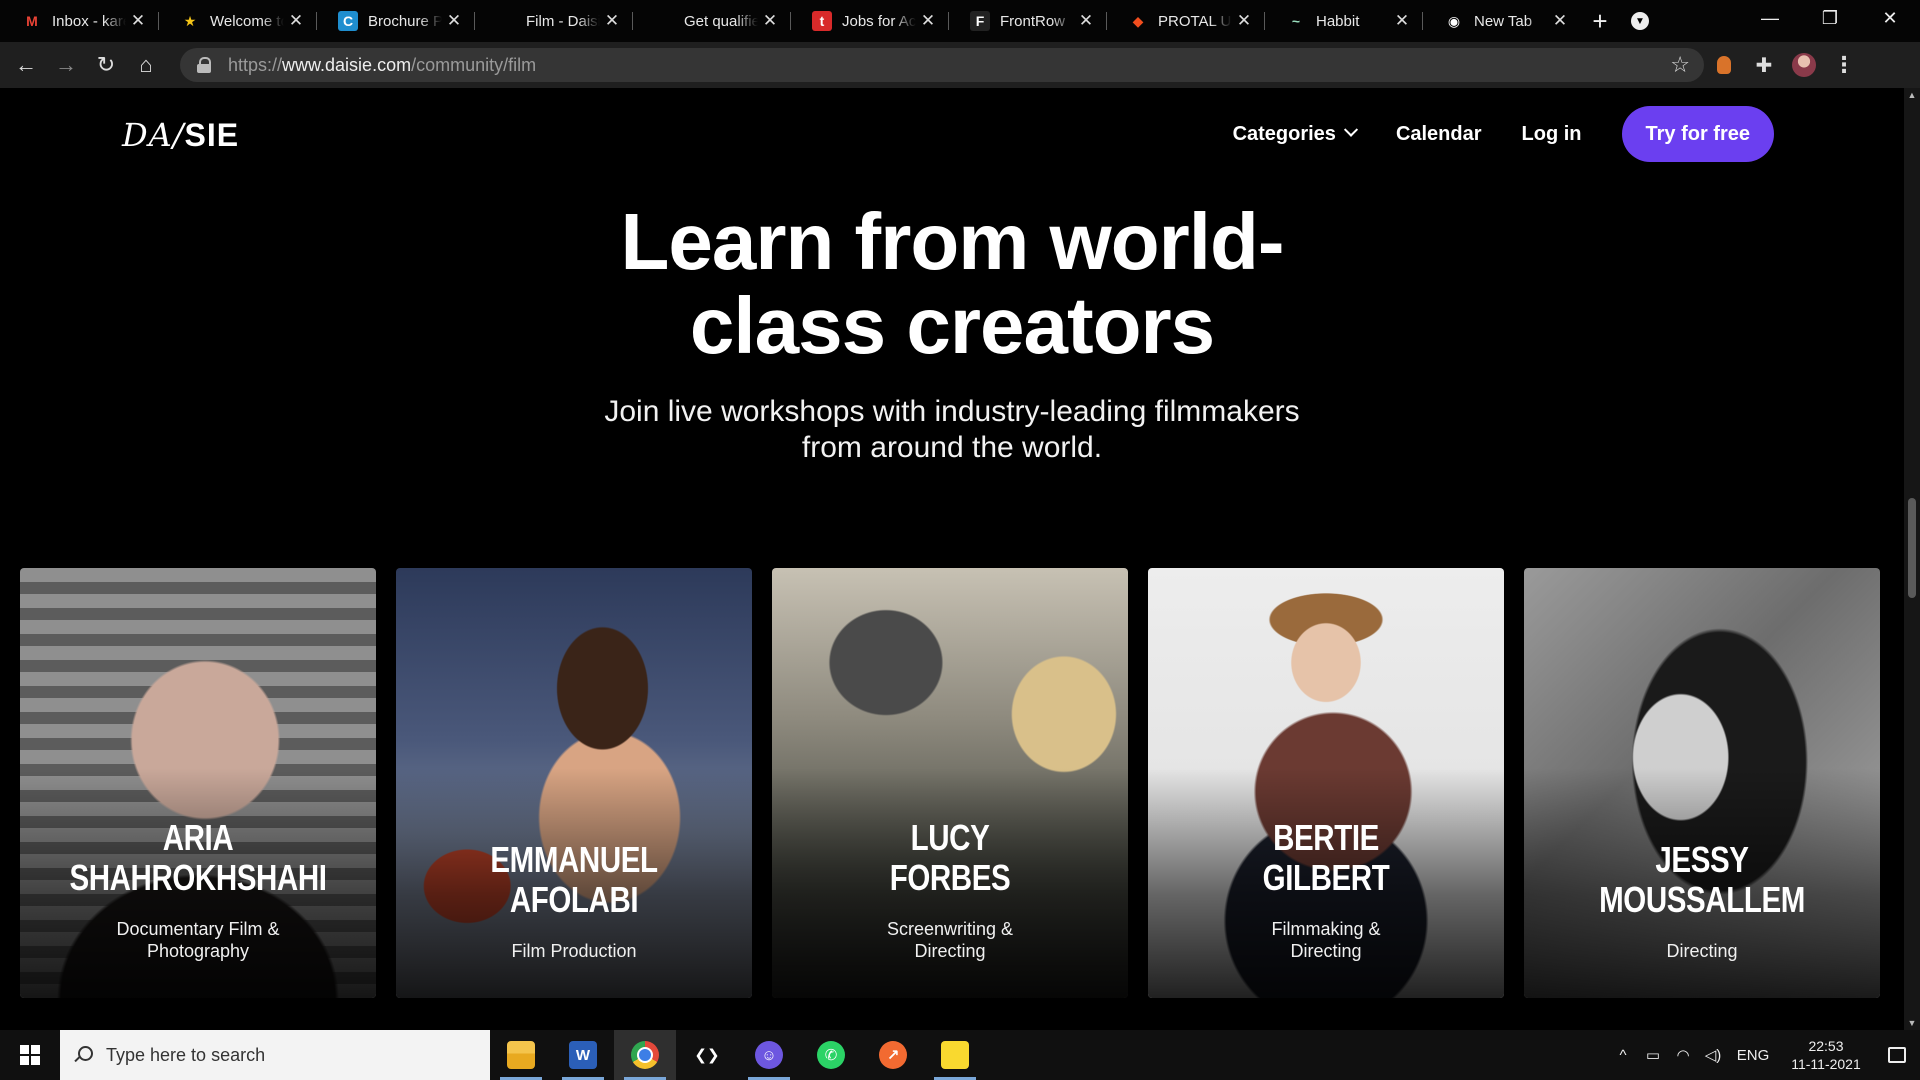  I want to click on home-icon: ⌂, so click(146, 64).